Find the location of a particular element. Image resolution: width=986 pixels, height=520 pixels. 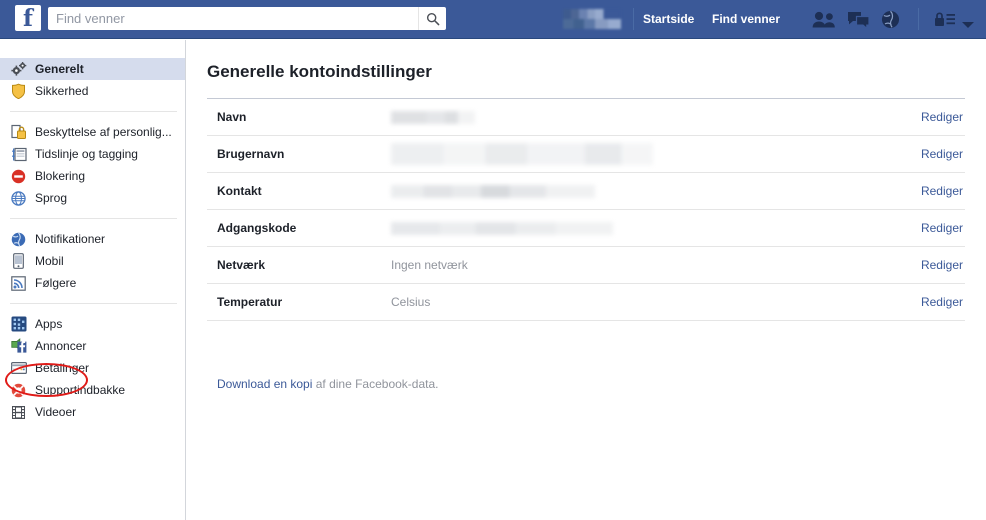

sidebar-item-betalinger: Betalinger is located at coordinates (92, 368).